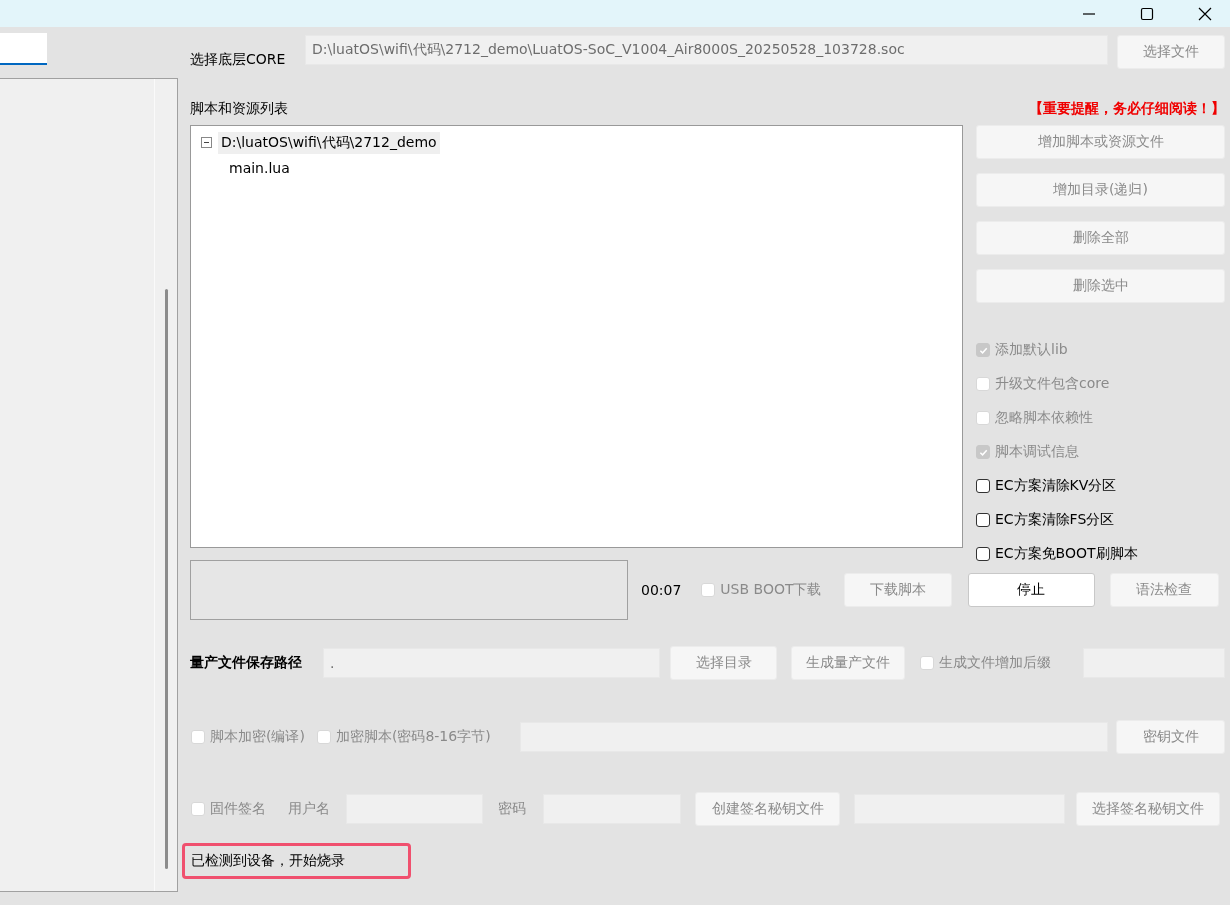 The width and height of the screenshot is (1230, 905). I want to click on core-path-field: D:\luatOS\wifi\代码\2712_demo\LuatOS-SoC_V1004_Air8000S_20250528_103728.soc, so click(706, 50).